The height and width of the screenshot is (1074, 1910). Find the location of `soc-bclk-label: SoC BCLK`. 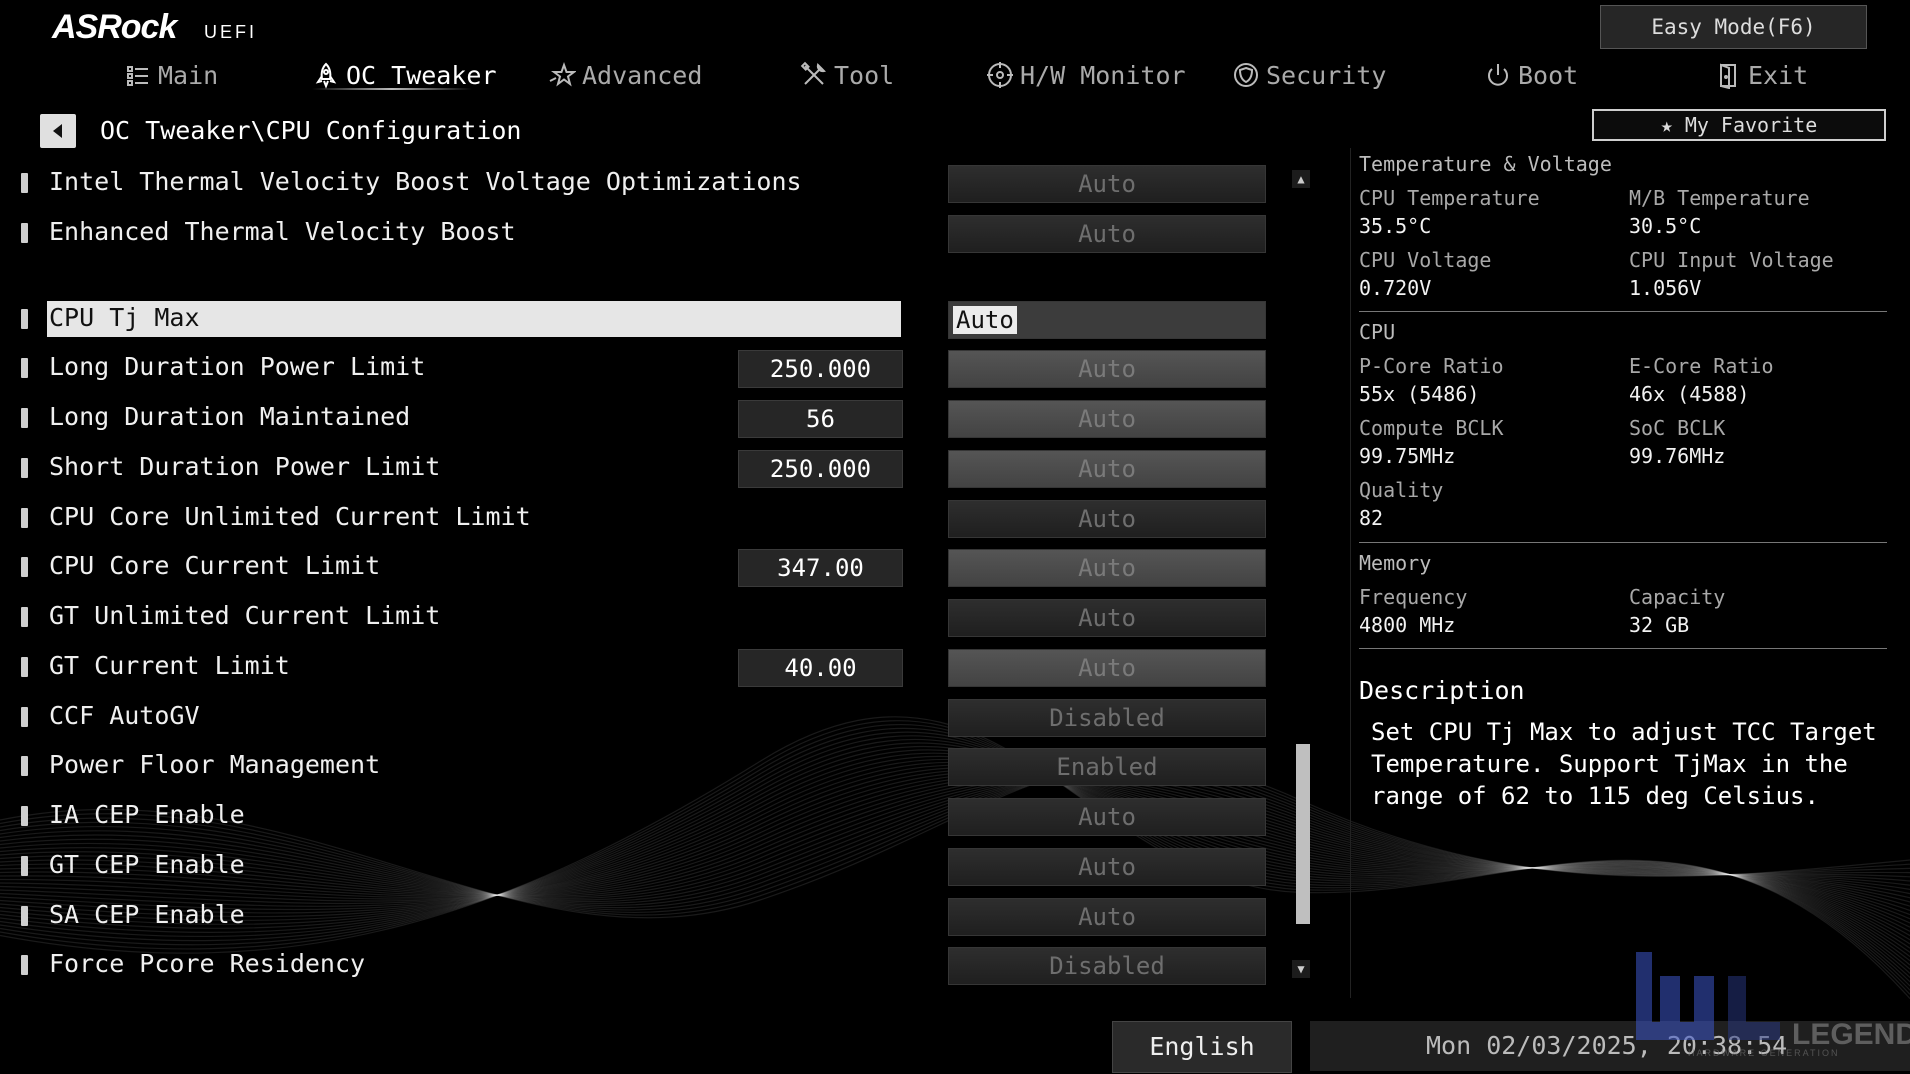

soc-bclk-label: SoC BCLK is located at coordinates (1677, 428).